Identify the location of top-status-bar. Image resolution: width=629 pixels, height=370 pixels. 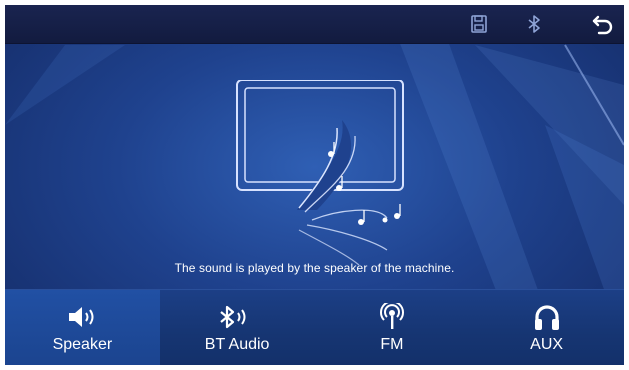
(314, 24).